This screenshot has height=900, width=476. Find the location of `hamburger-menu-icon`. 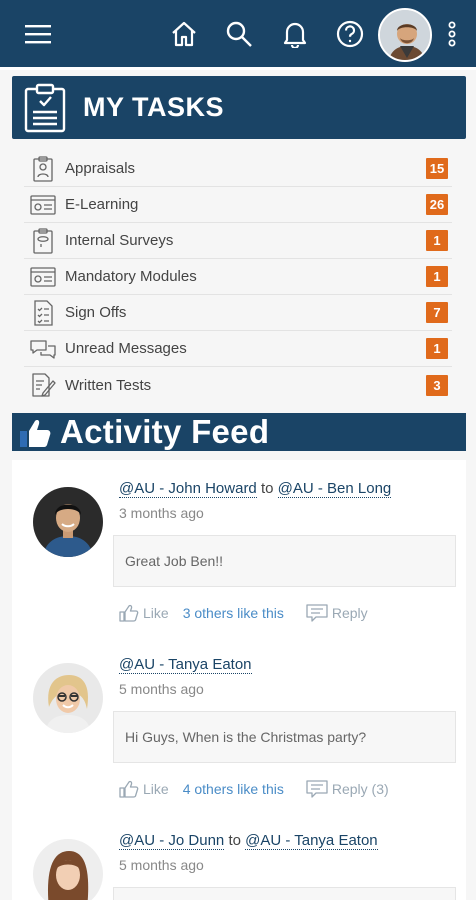

hamburger-menu-icon is located at coordinates (38, 34).